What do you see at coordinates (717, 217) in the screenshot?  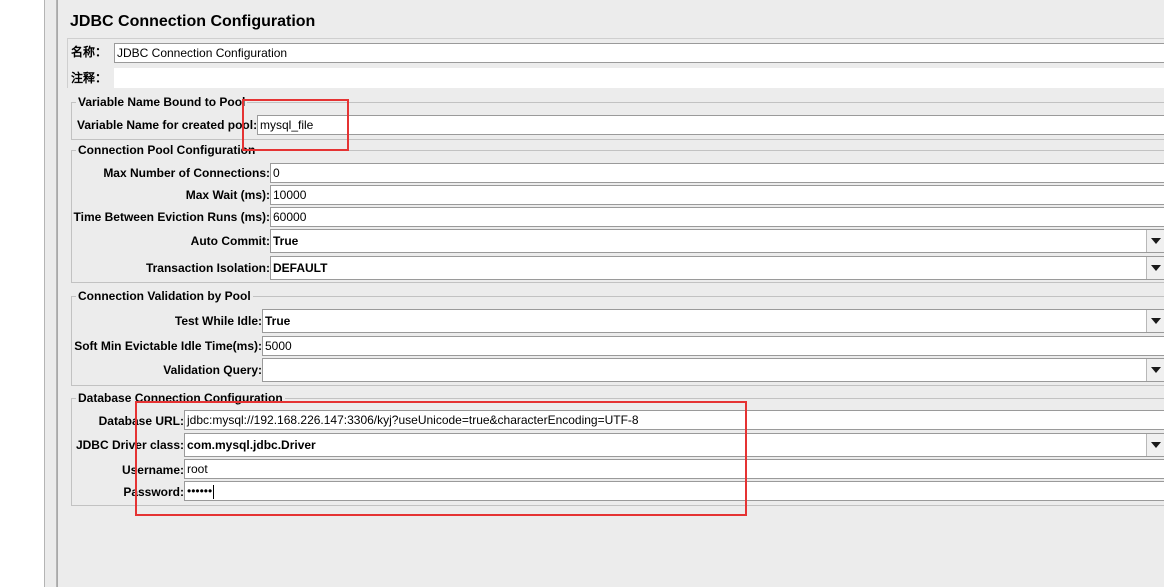 I see `eviction-runs-field: 60000` at bounding box center [717, 217].